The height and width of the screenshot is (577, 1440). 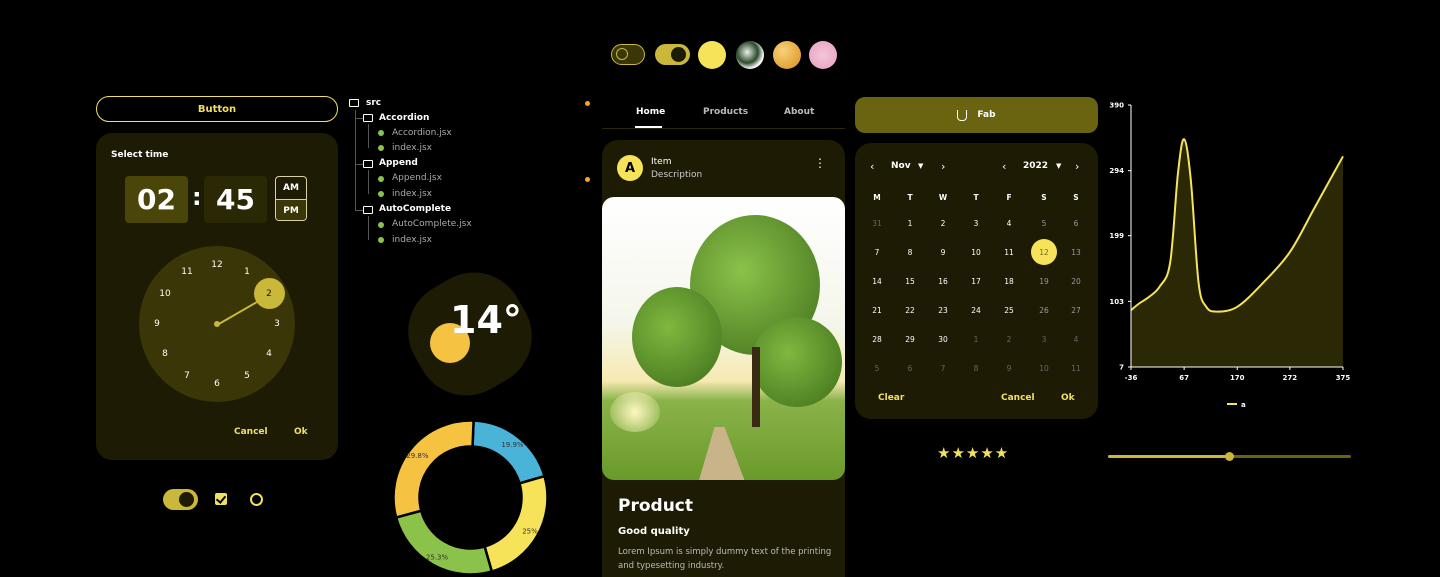 What do you see at coordinates (877, 281) in the screenshot?
I see `calendar-day: 14` at bounding box center [877, 281].